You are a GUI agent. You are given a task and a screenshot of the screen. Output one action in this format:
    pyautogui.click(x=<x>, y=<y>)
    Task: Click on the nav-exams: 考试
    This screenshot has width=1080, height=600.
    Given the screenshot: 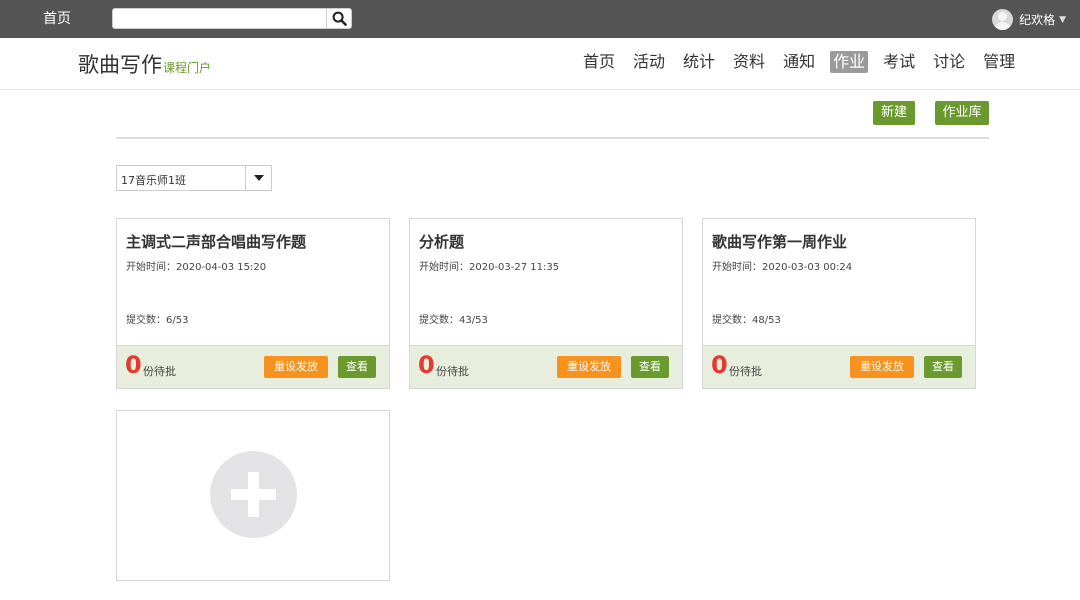 What is the action you would take?
    pyautogui.click(x=899, y=62)
    